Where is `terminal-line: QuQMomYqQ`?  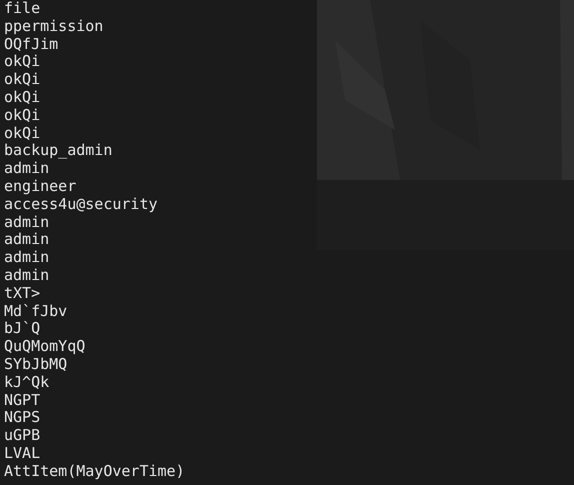 terminal-line: QuQMomYqQ is located at coordinates (45, 347).